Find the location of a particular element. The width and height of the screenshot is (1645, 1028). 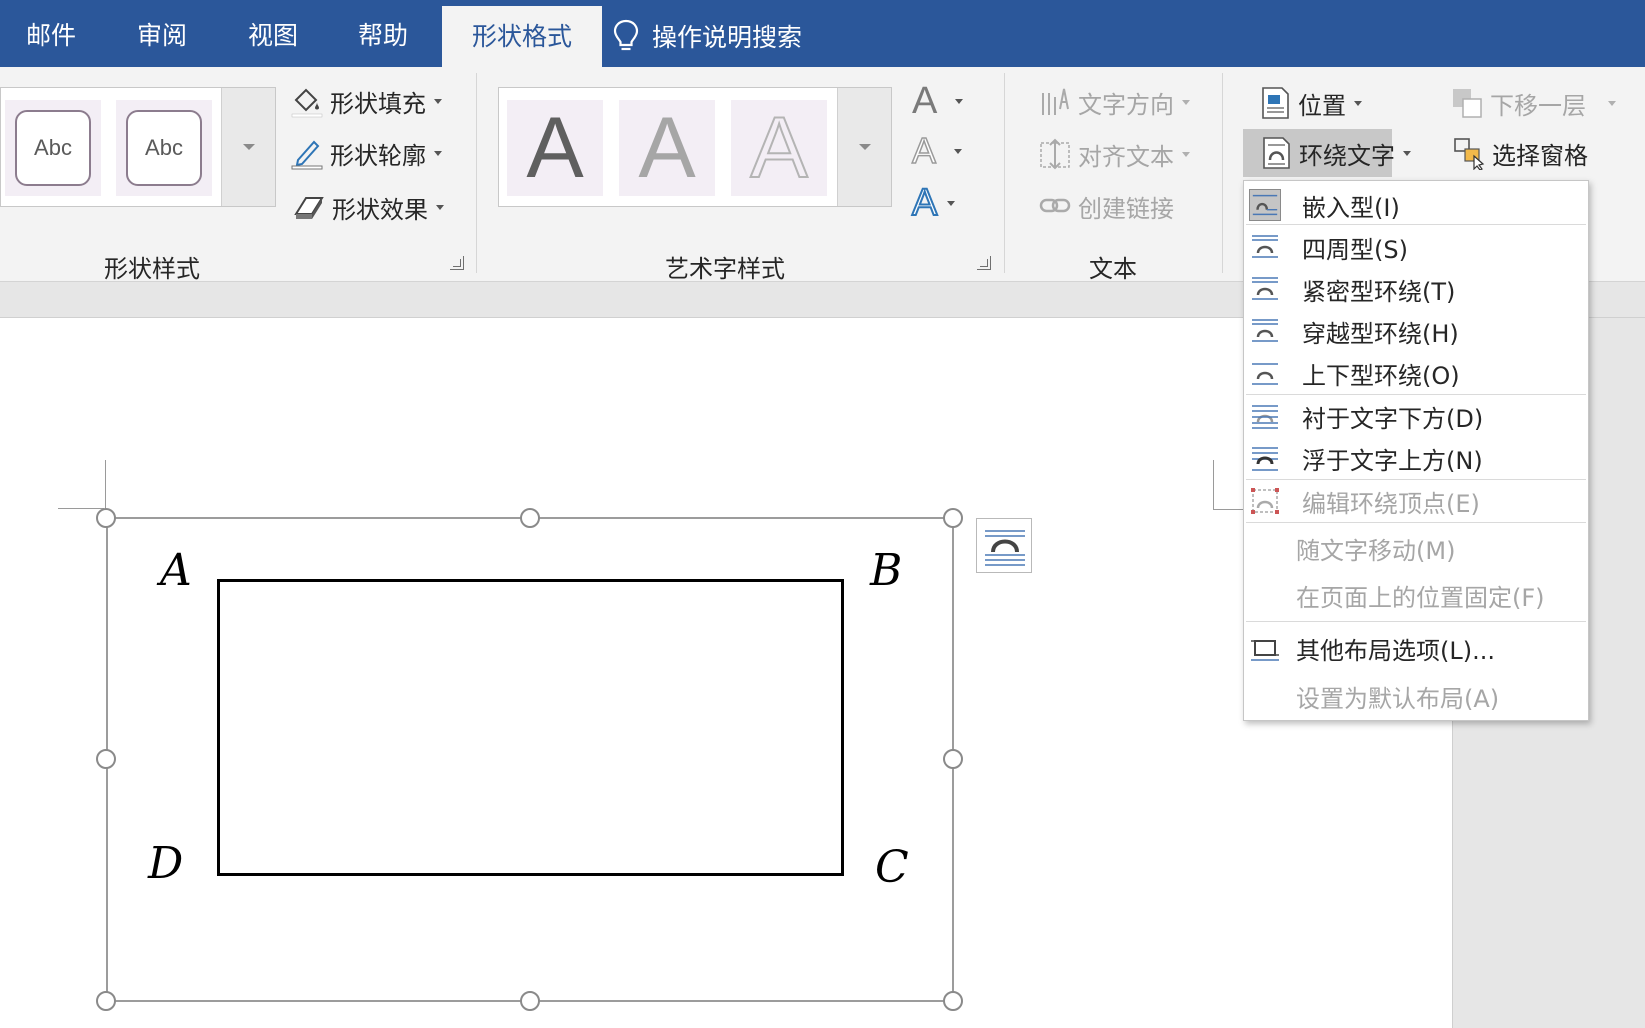

text-outline-button: A is located at coordinates (937, 151).